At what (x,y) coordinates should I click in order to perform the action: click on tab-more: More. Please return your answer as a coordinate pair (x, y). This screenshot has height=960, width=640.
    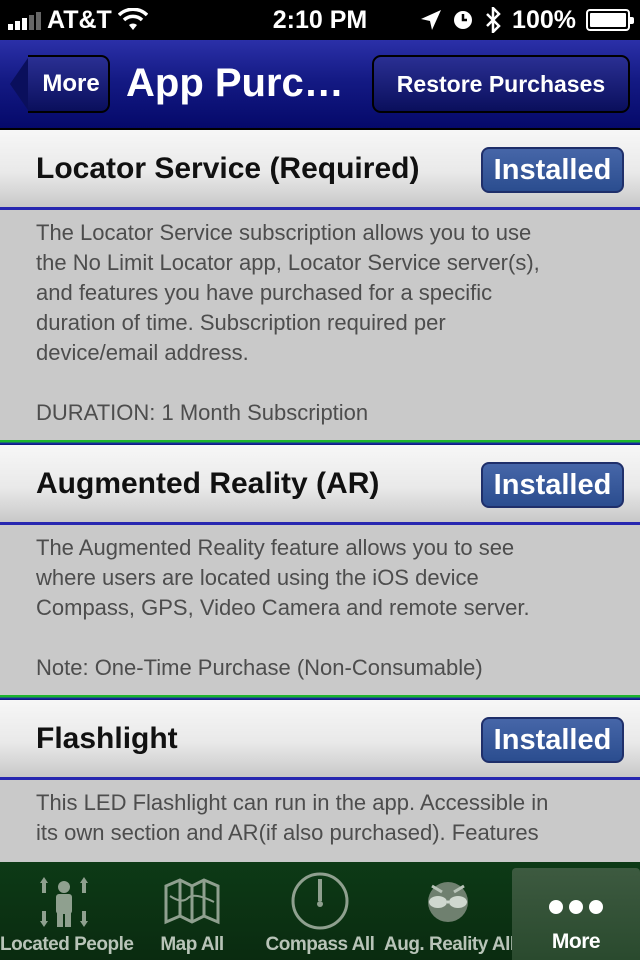
    Looking at the image, I should click on (576, 914).